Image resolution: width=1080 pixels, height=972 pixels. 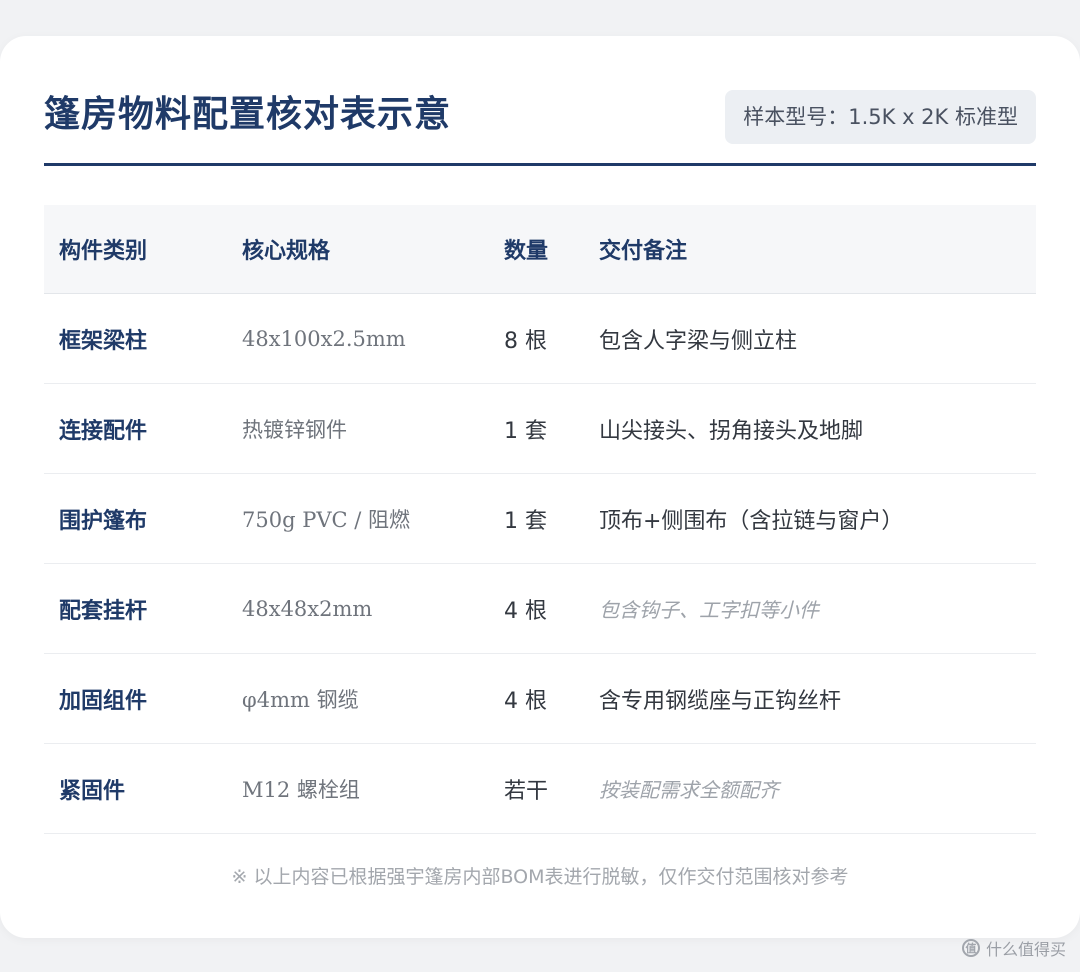 What do you see at coordinates (540, 119) in the screenshot?
I see `card-header: 篷房物料配置核对表示意 样本型号：1.5K x 2K 标准型` at bounding box center [540, 119].